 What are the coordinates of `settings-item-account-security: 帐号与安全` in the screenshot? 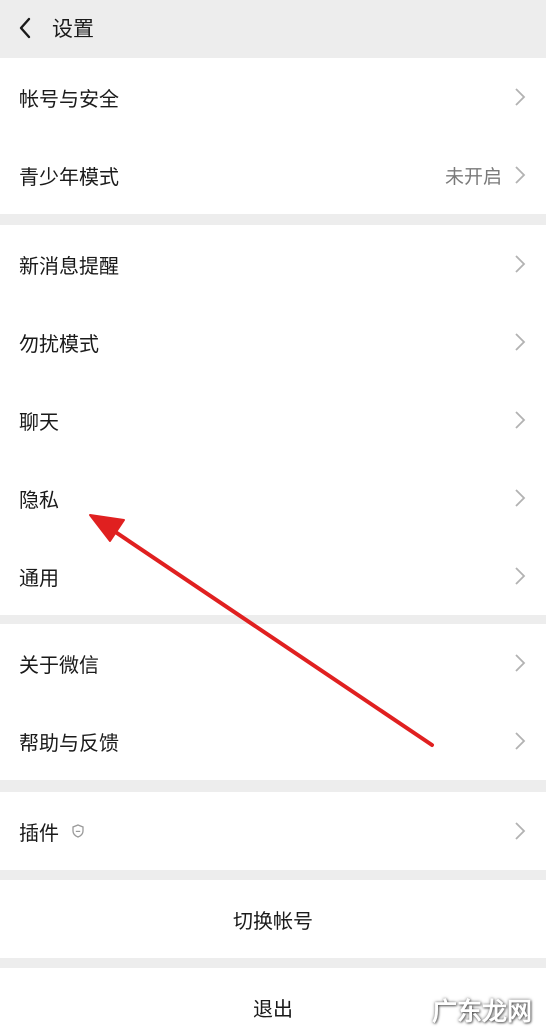 It's located at (273, 97).